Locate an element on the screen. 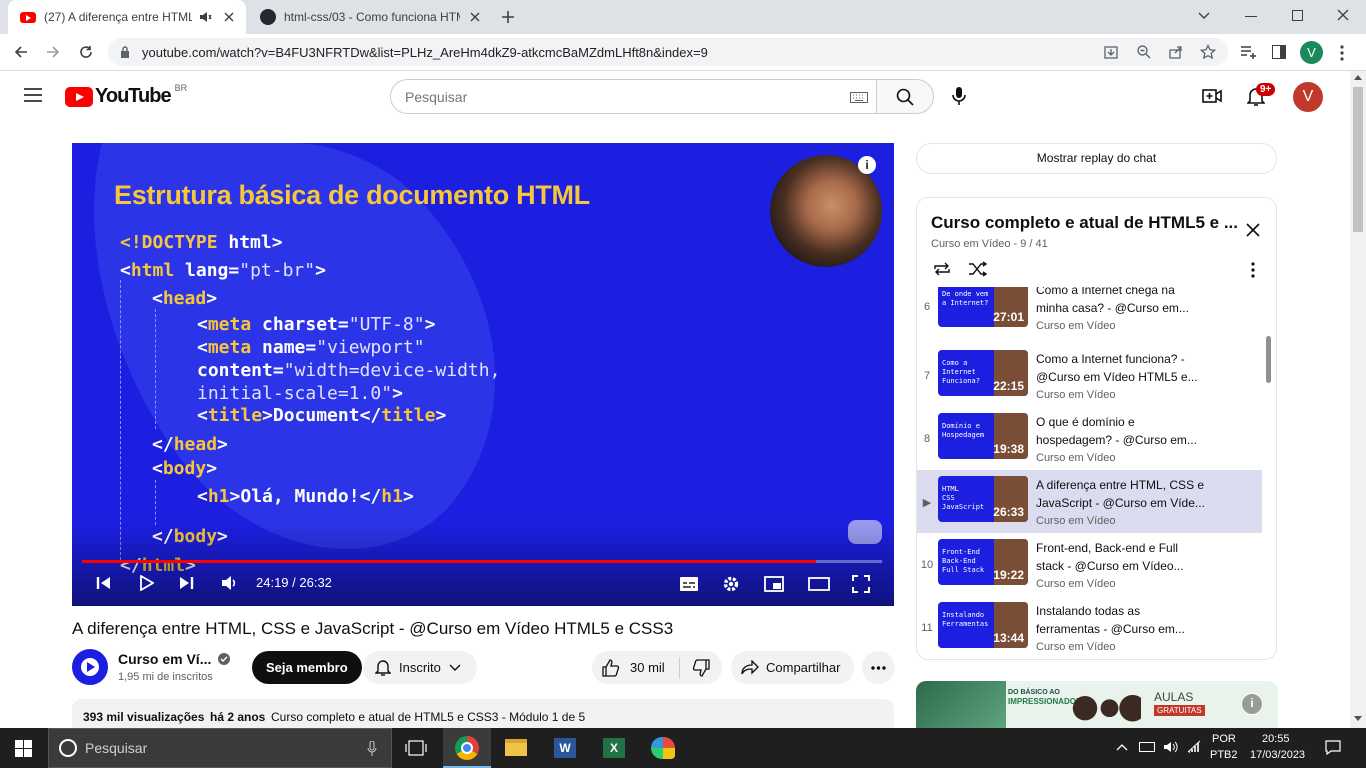 The image size is (1366, 768). previous-button is located at coordinates (104, 583).